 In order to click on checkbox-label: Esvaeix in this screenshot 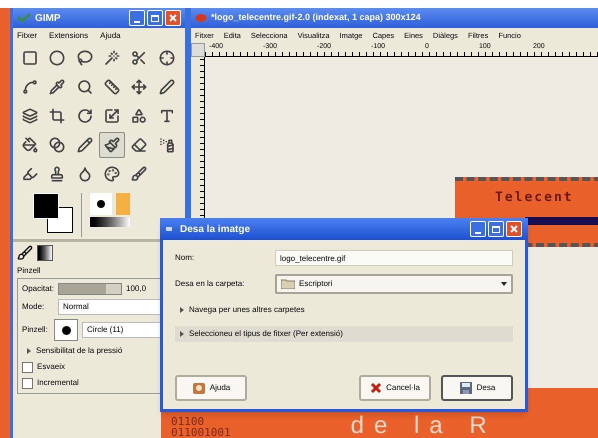, I will do `click(51, 367)`.